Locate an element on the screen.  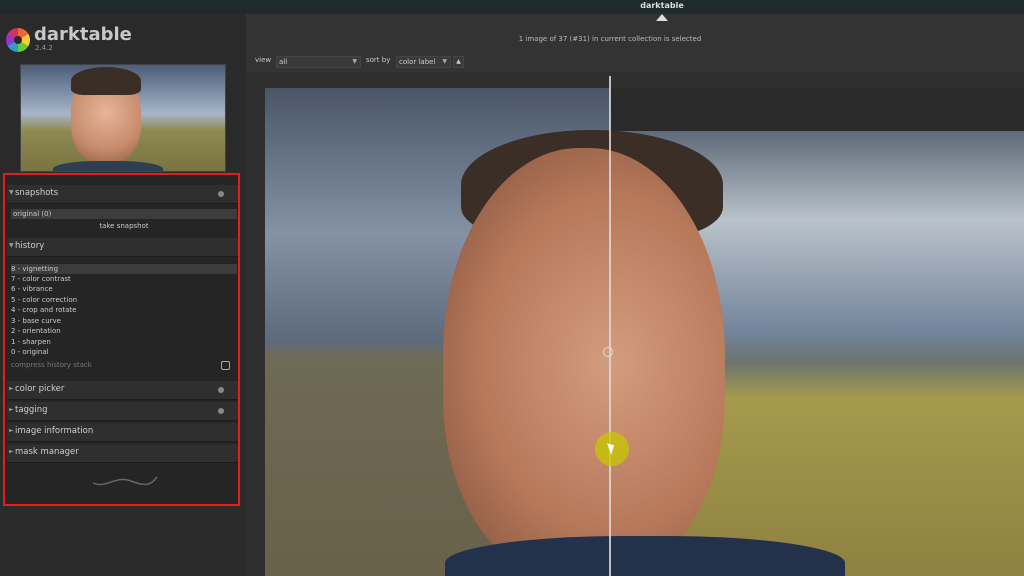
tagging-header: ► tagging is located at coordinates (122, 411).